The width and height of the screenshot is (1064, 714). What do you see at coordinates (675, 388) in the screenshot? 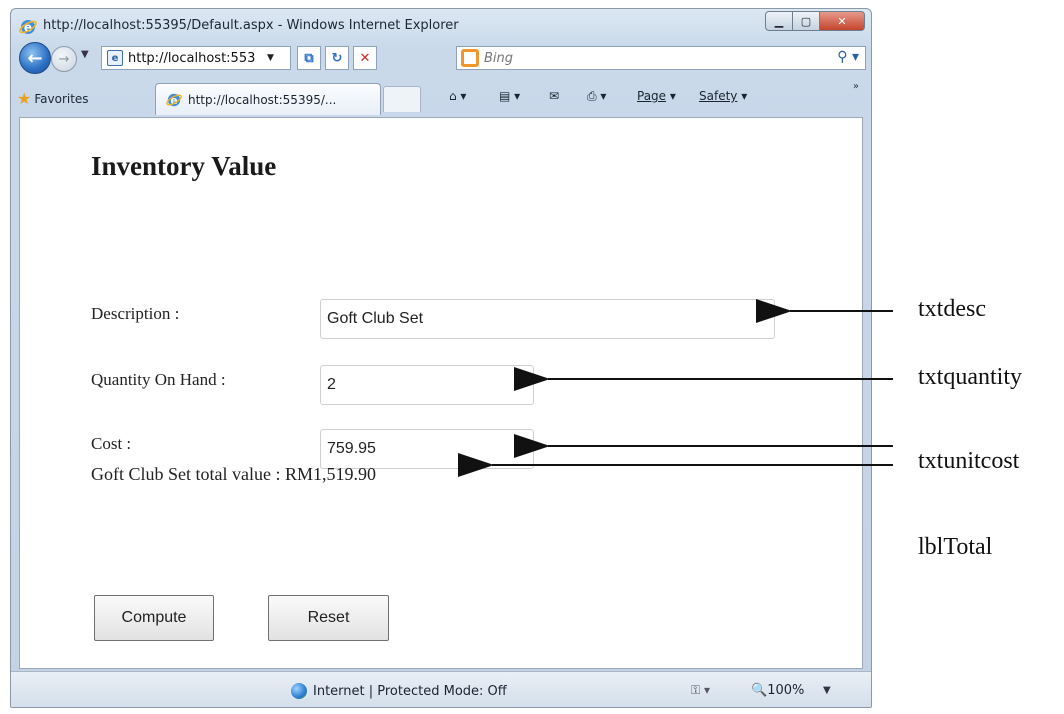
I see `annotation-arrows` at bounding box center [675, 388].